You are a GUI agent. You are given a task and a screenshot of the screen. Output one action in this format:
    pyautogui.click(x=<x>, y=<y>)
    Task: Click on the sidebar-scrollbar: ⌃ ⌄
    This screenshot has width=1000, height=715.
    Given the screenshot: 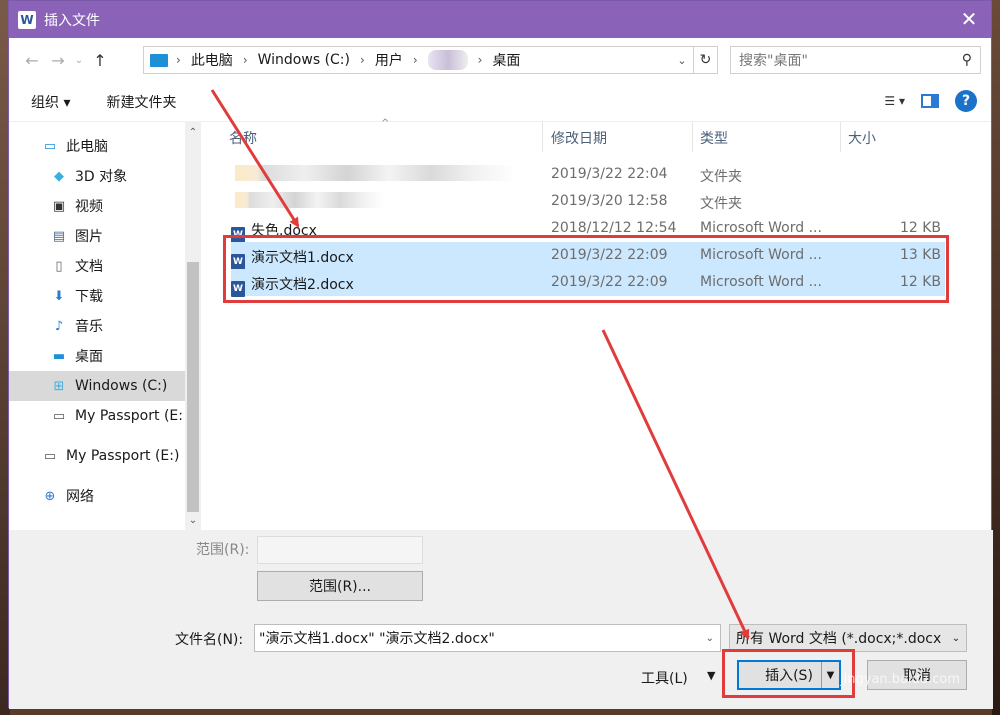 What is the action you would take?
    pyautogui.click(x=193, y=326)
    